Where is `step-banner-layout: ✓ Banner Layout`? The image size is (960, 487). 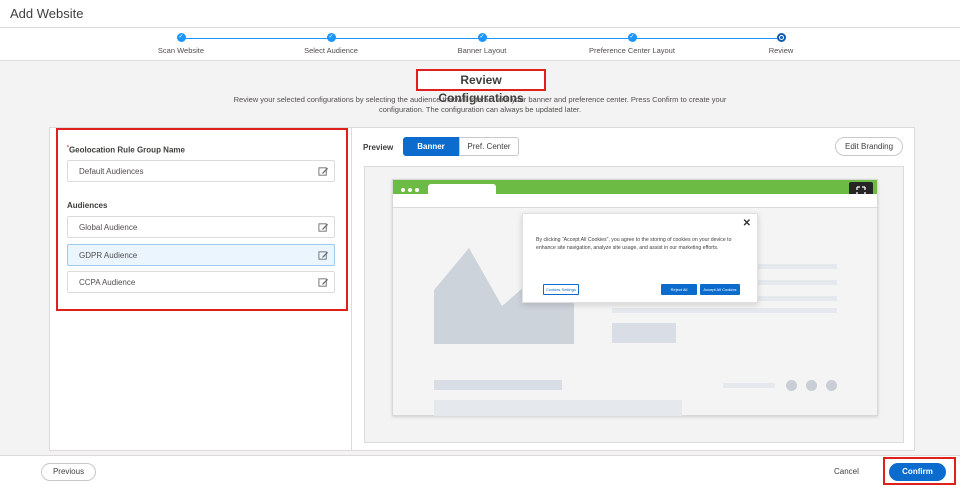
step-banner-layout: ✓ Banner Layout is located at coordinates (482, 44).